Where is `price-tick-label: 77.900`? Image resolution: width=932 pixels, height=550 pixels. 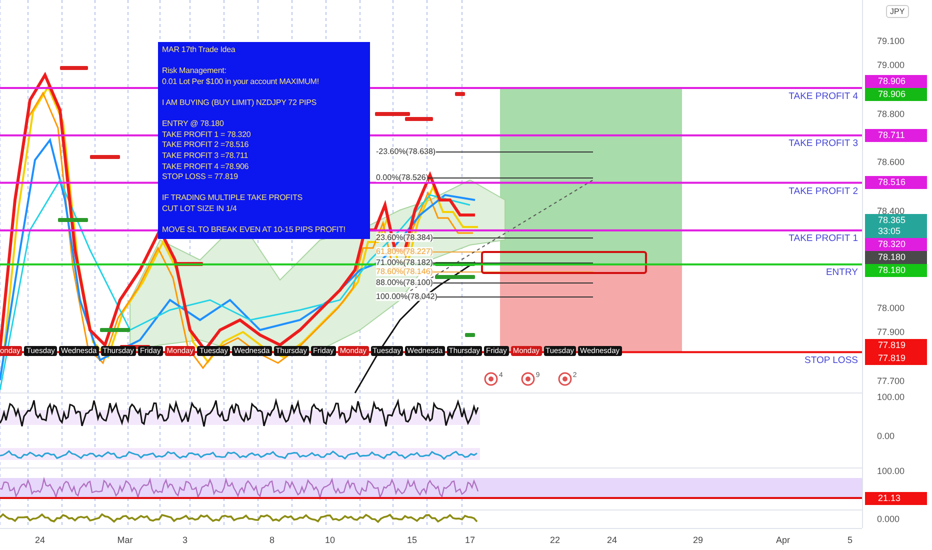 price-tick-label: 77.900 is located at coordinates (891, 332).